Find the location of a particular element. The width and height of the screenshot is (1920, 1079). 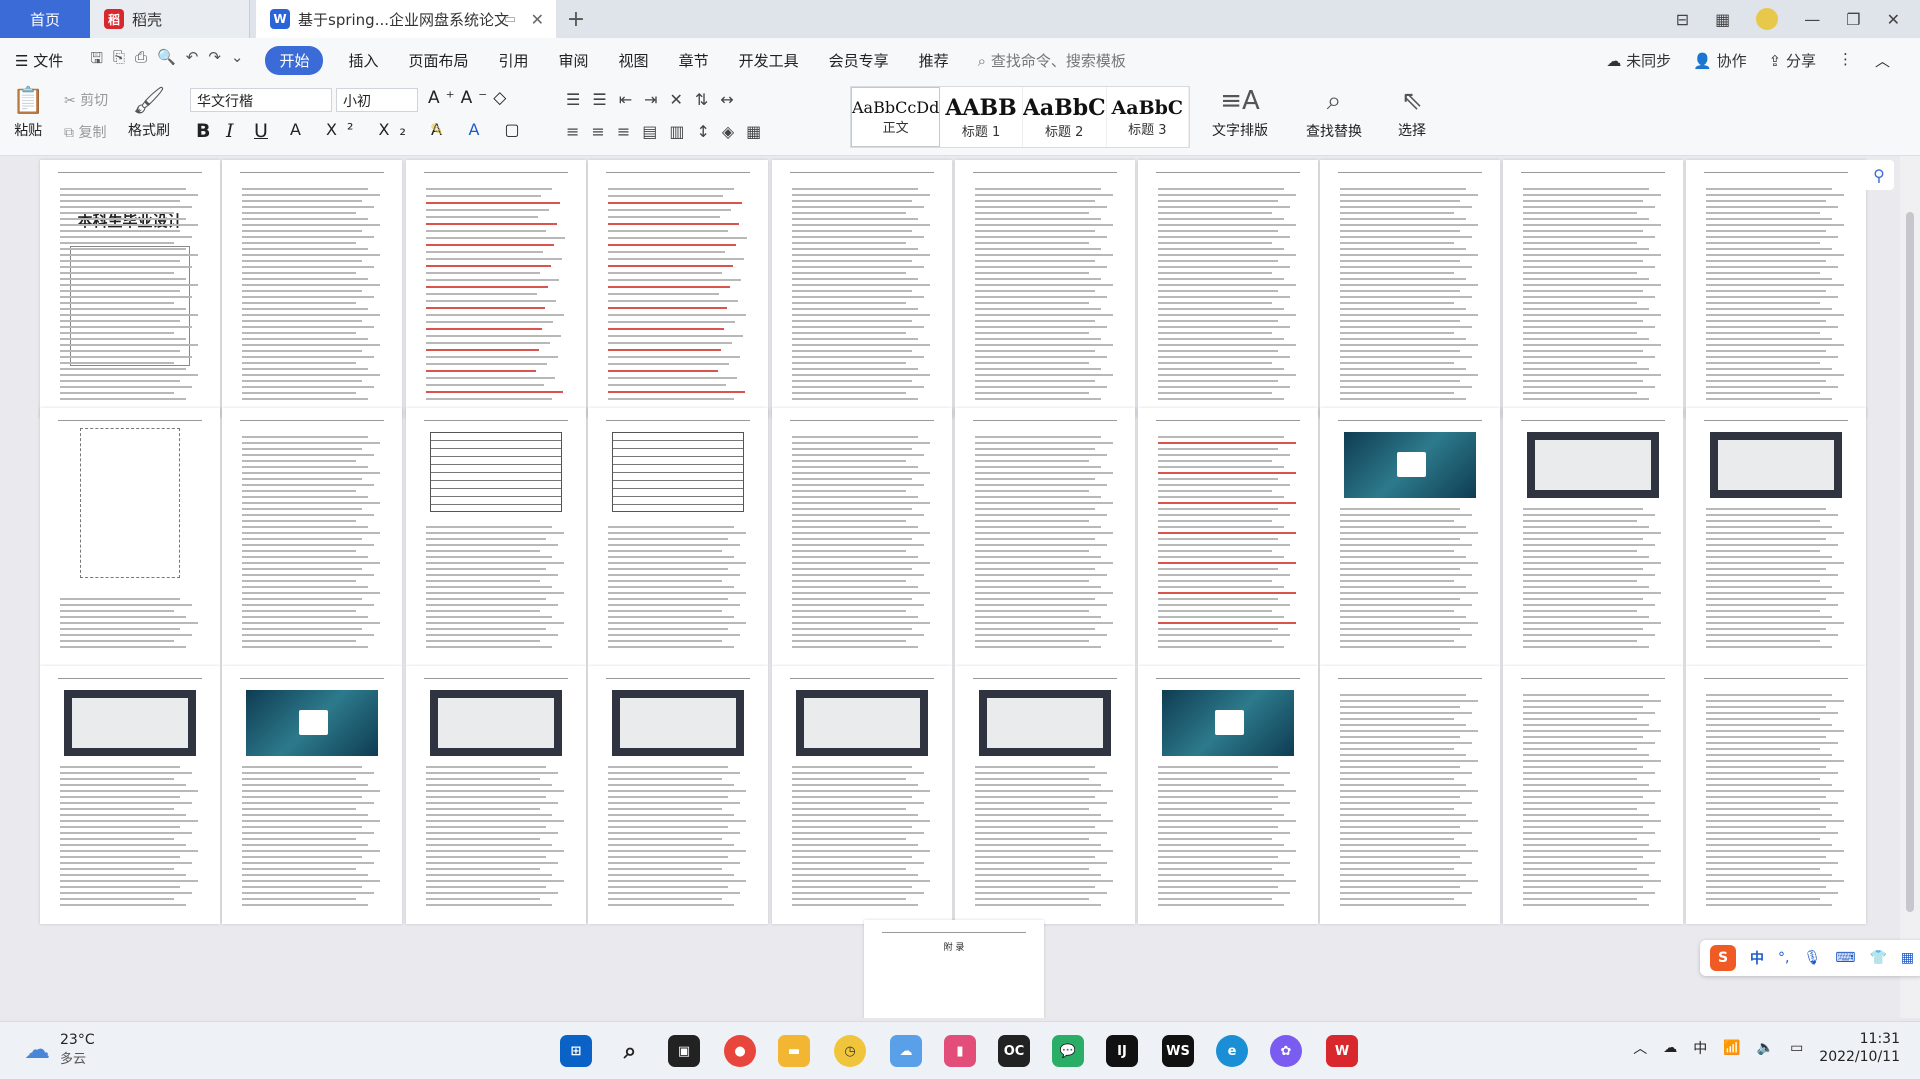

collaborate-button: 👤 协作 is located at coordinates (1719, 60).